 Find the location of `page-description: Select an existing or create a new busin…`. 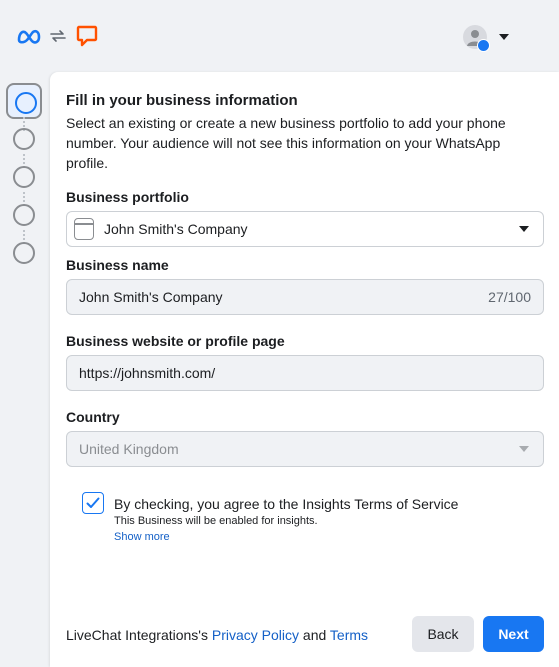

page-description: Select an existing or create a new busin… is located at coordinates (286, 143).